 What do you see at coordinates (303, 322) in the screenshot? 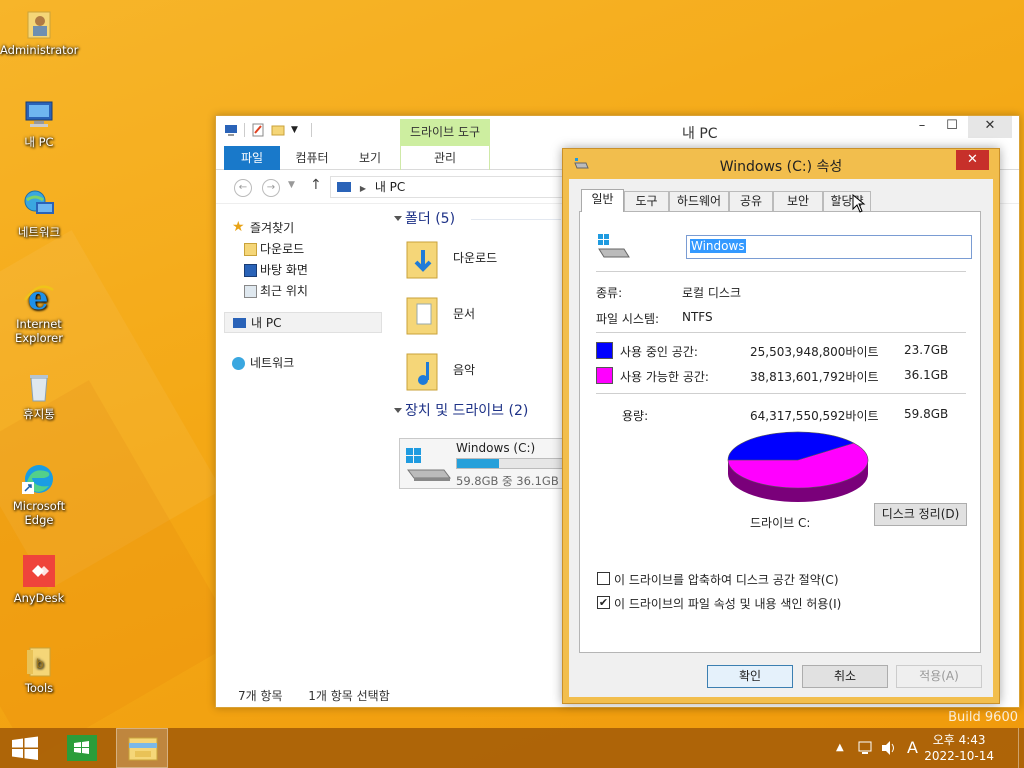
I see `nav-my-pc: 내 PC` at bounding box center [303, 322].